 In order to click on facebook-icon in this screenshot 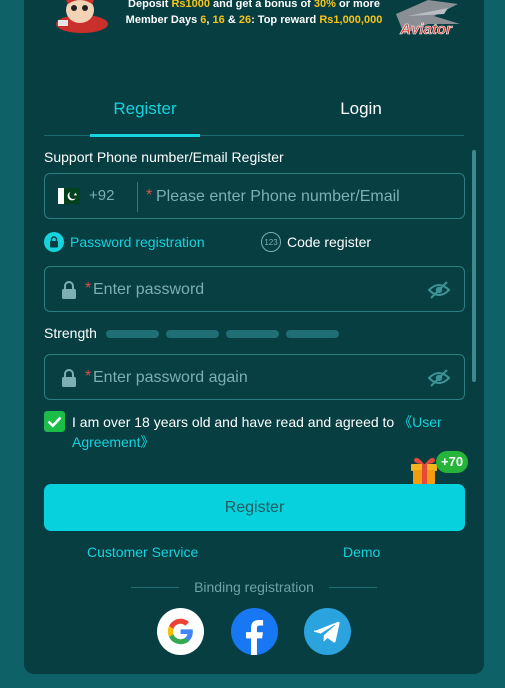, I will do `click(254, 631)`.